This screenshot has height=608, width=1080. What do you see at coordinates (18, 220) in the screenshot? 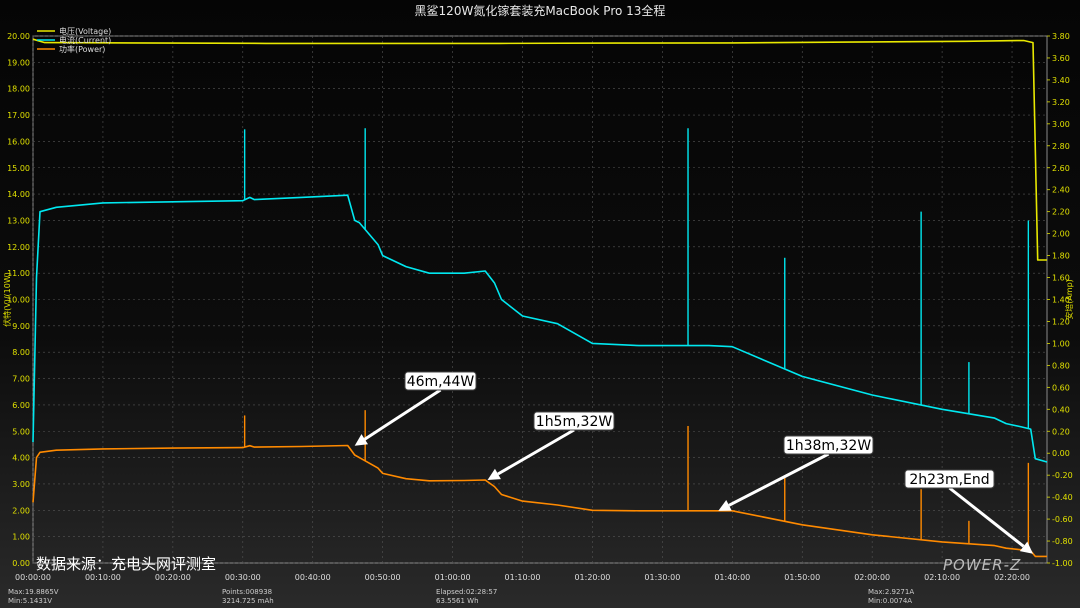
I see `y-tick-label-left: 13.00` at bounding box center [18, 220].